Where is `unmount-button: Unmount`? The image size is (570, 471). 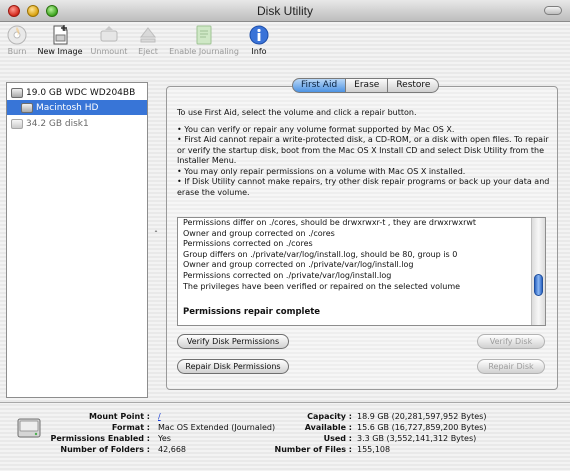 unmount-button: Unmount is located at coordinates (109, 40).